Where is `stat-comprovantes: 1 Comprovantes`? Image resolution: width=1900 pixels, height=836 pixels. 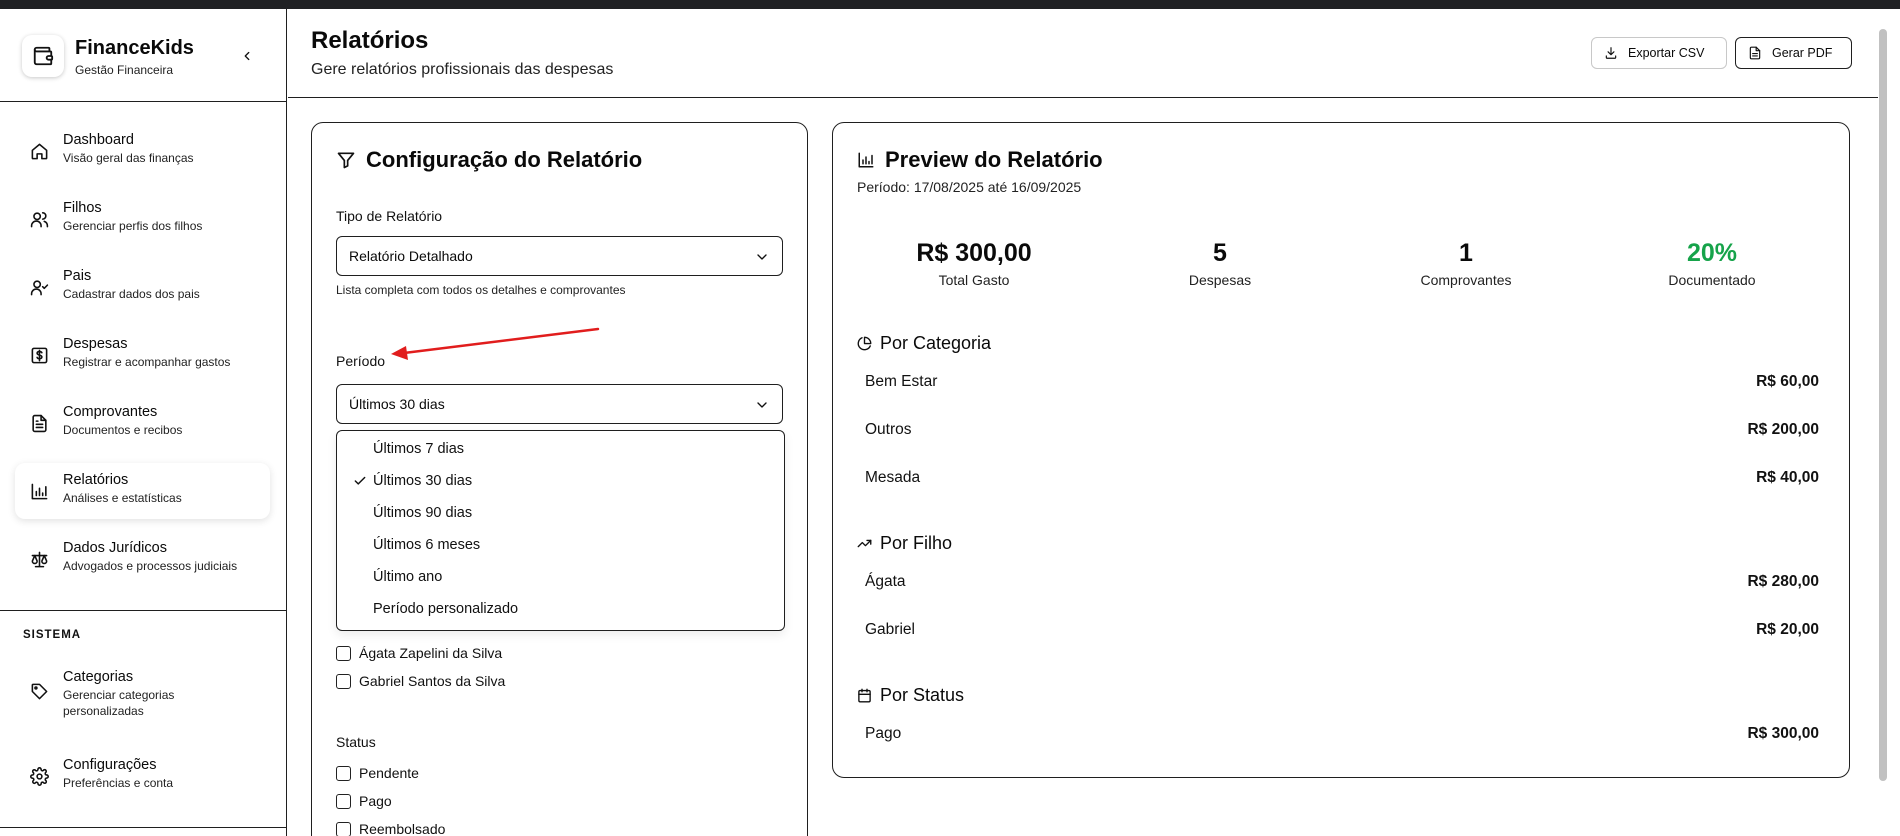 stat-comprovantes: 1 Comprovantes is located at coordinates (1466, 263).